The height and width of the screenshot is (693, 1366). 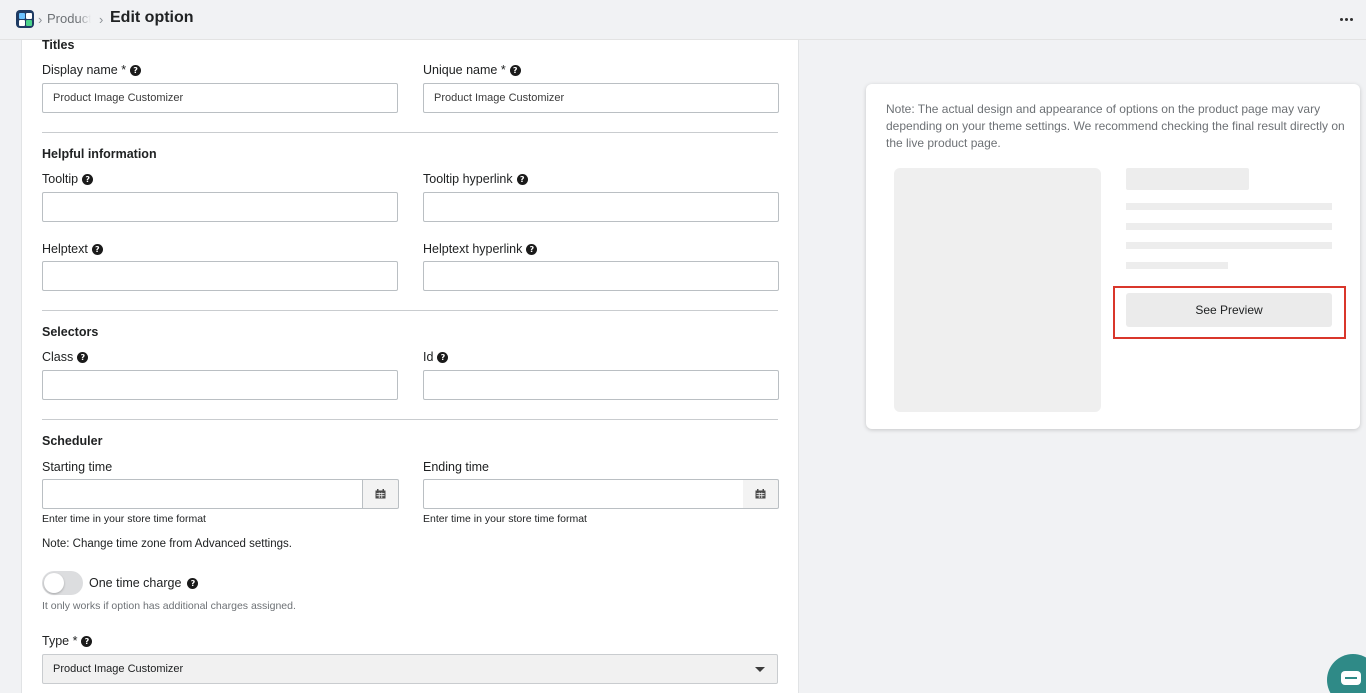 What do you see at coordinates (480, 249) in the screenshot?
I see `helptext-hyperlink-label: Helptext hyperlink ?` at bounding box center [480, 249].